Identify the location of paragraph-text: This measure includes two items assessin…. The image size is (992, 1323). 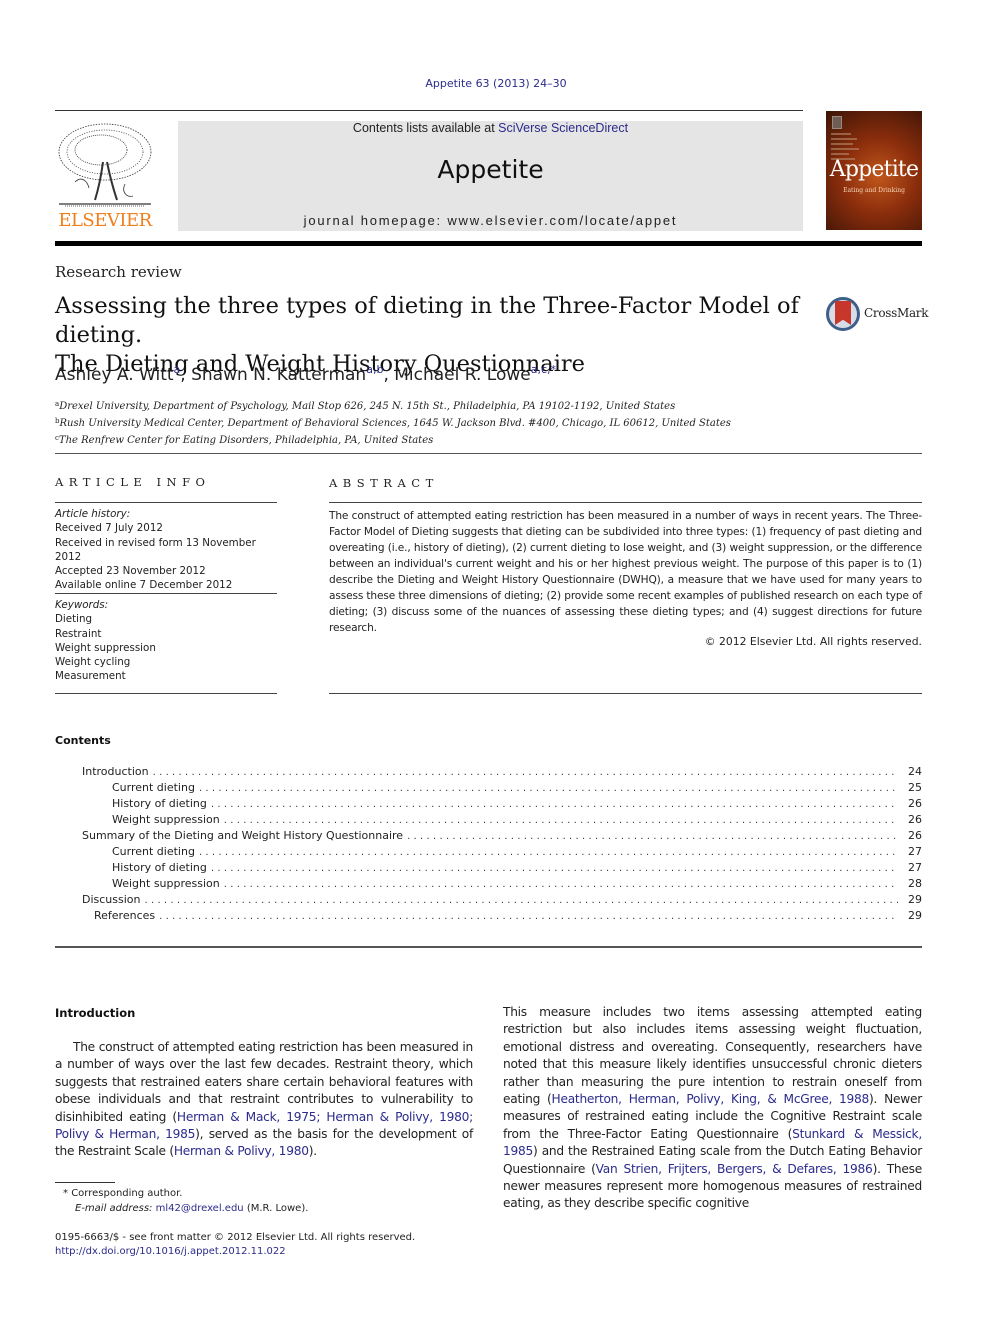
(712, 1056).